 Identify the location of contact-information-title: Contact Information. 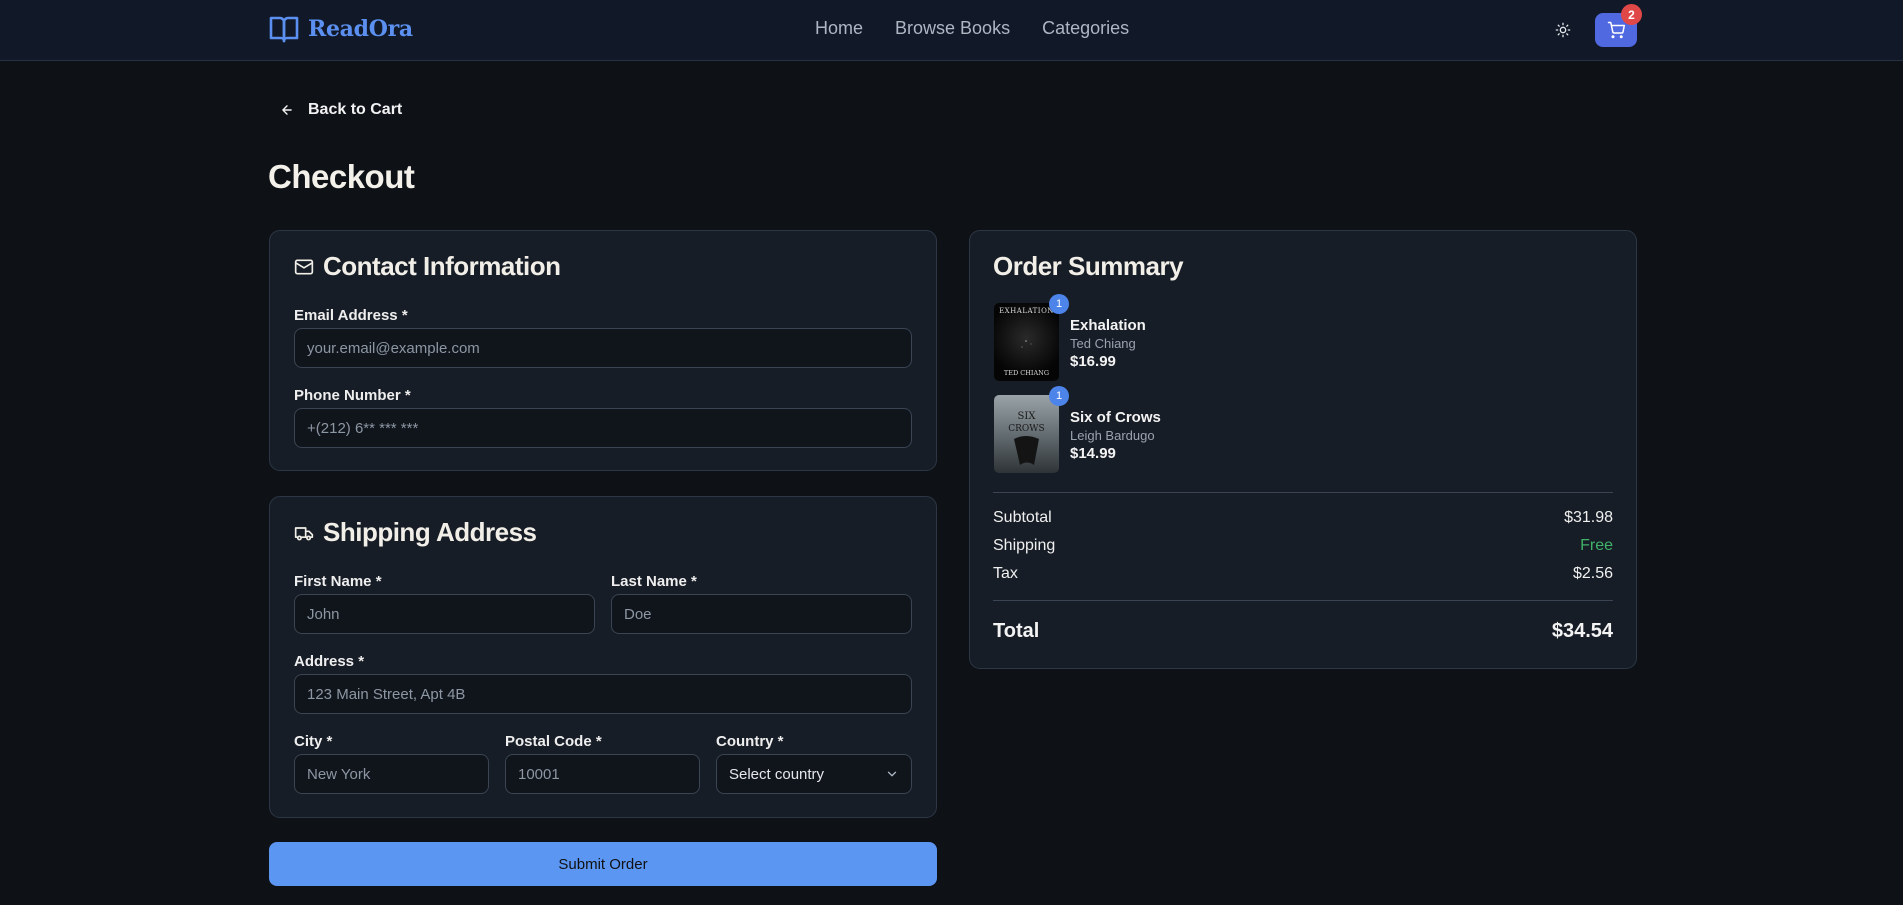
(442, 266).